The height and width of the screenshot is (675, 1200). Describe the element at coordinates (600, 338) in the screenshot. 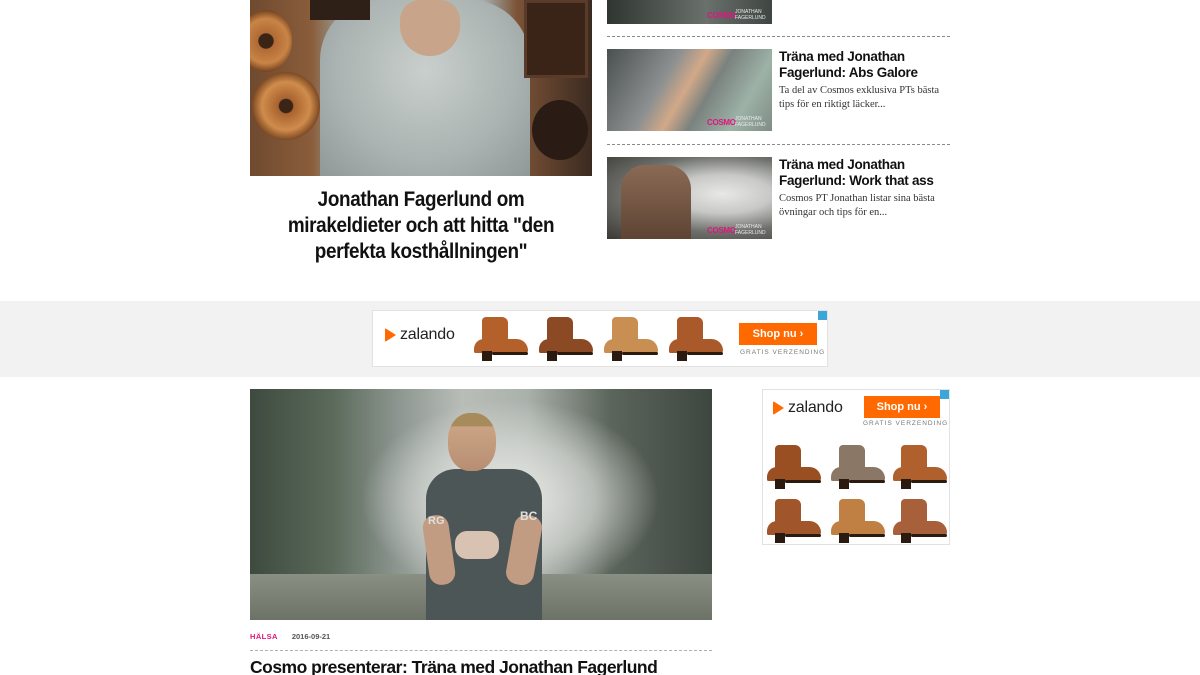

I see `zalando-banner-ad: zalando Shop nu › GRATIS VERZENDING` at that location.